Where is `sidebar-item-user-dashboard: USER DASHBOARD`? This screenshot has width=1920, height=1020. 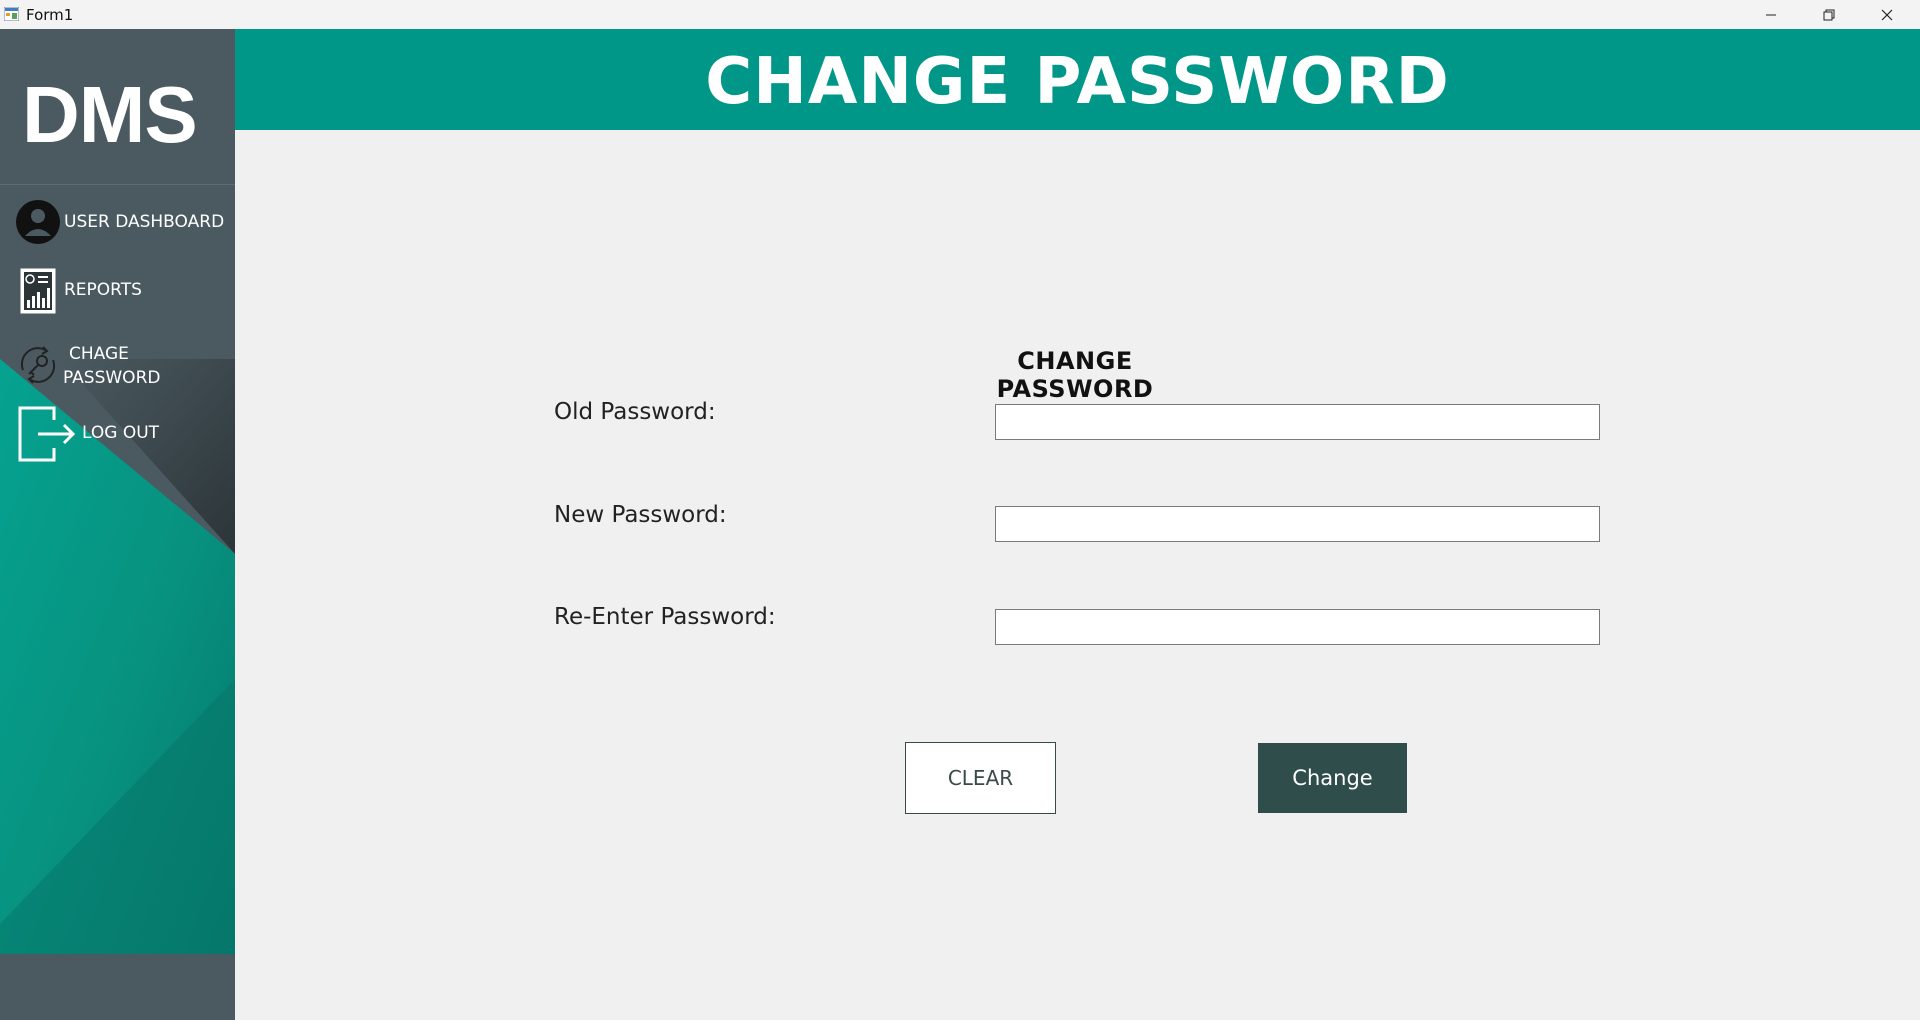
sidebar-item-user-dashboard: USER DASHBOARD is located at coordinates (117, 222).